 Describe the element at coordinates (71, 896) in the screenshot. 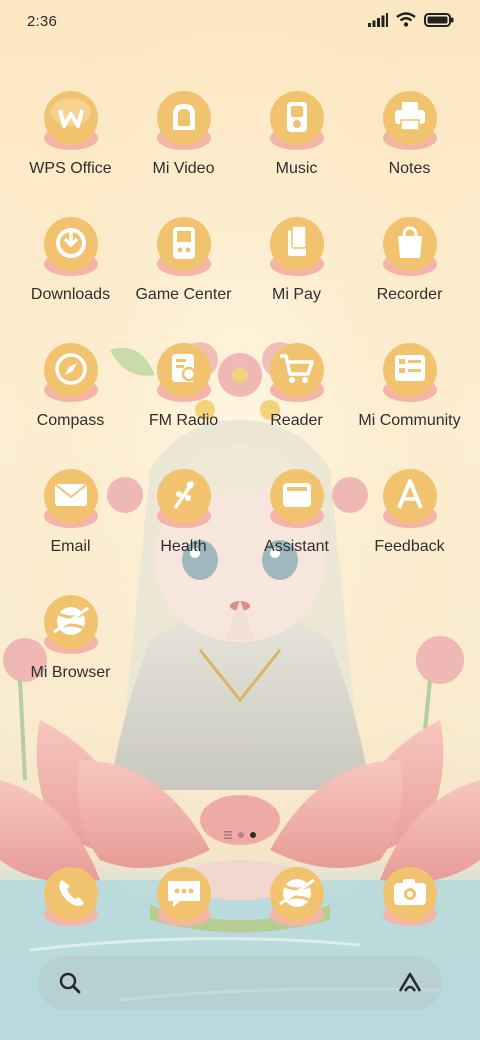

I see `phone-icon` at that location.